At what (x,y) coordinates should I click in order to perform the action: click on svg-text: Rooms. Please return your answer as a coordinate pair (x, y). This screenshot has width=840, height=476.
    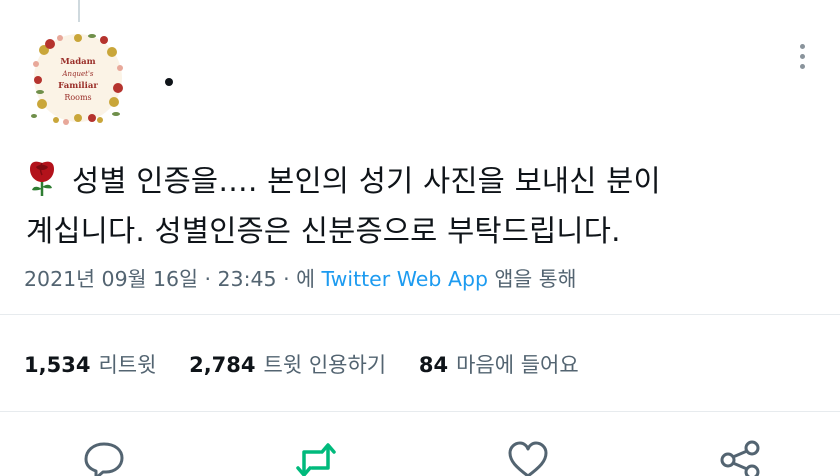
    Looking at the image, I should click on (77, 97).